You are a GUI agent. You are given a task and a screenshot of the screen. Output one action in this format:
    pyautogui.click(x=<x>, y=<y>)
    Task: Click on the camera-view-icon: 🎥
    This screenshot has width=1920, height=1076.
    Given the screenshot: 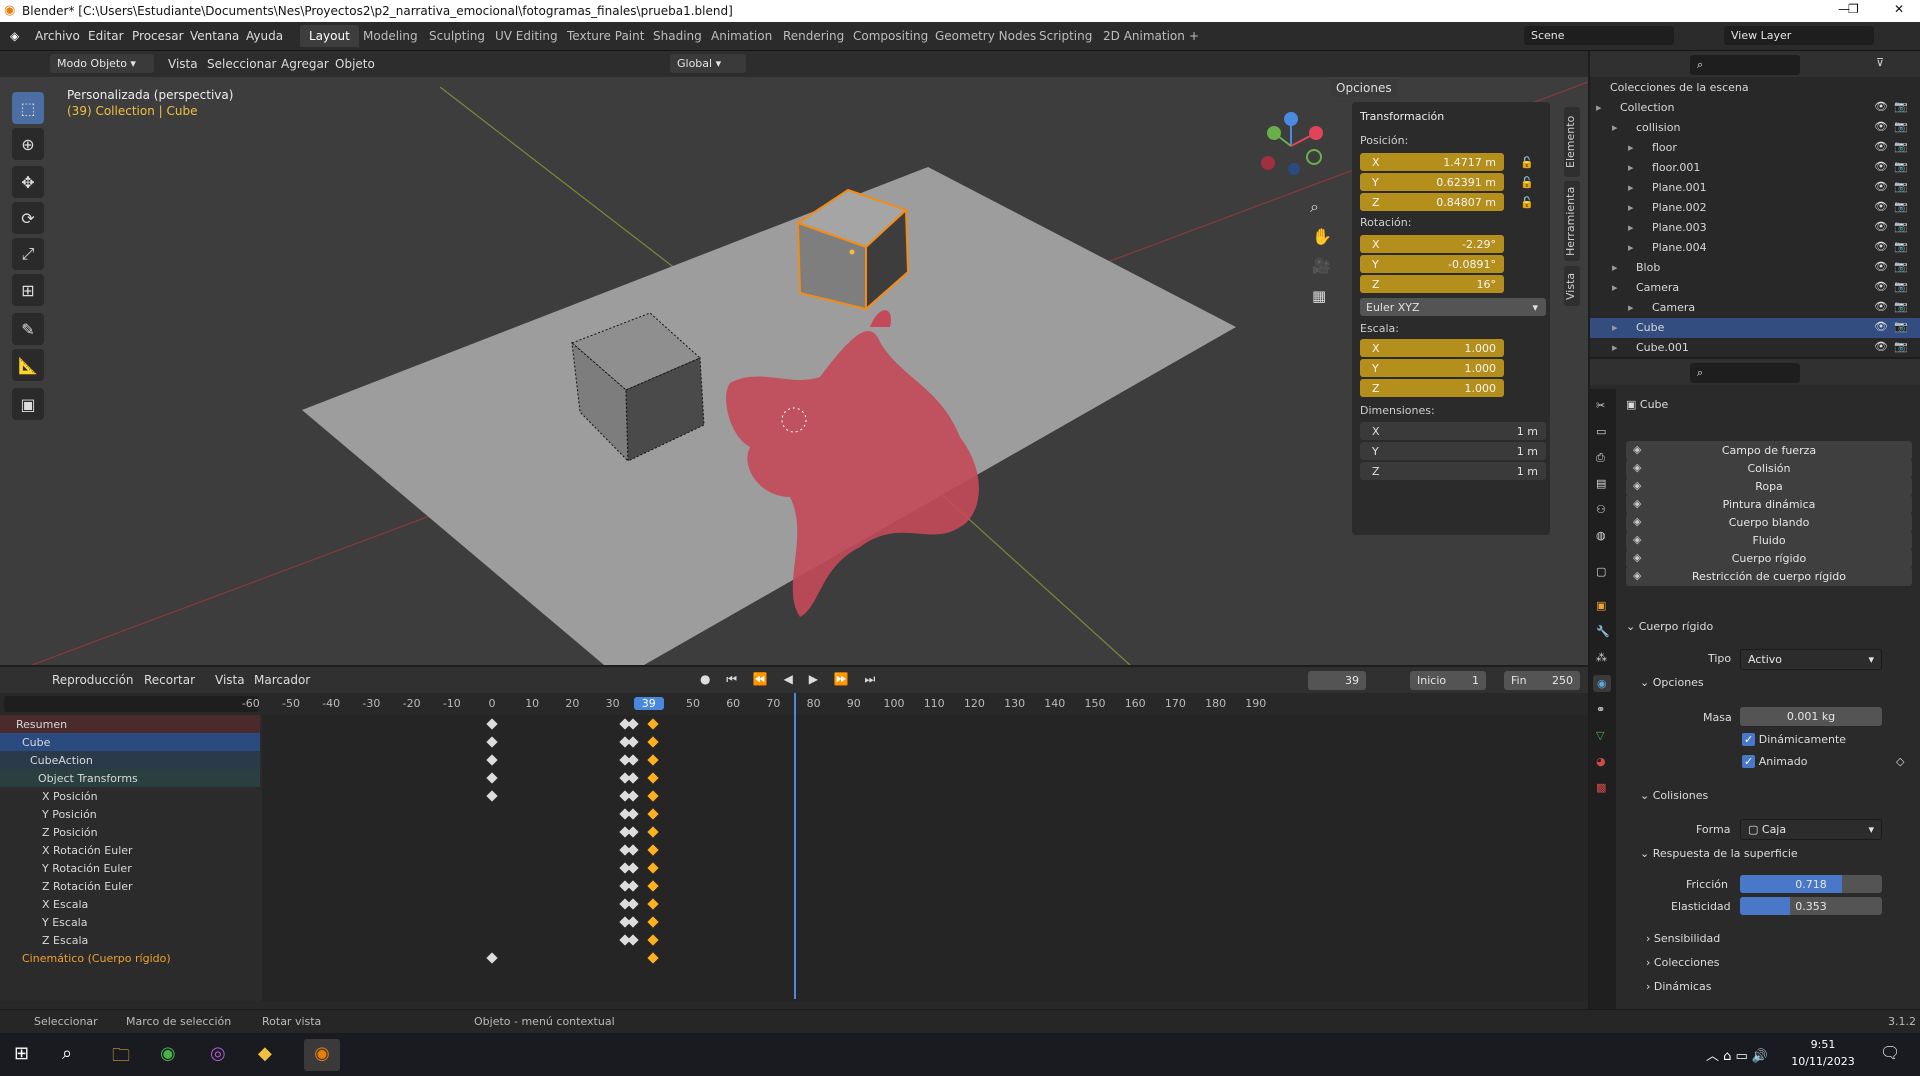 What is the action you would take?
    pyautogui.click(x=1321, y=266)
    